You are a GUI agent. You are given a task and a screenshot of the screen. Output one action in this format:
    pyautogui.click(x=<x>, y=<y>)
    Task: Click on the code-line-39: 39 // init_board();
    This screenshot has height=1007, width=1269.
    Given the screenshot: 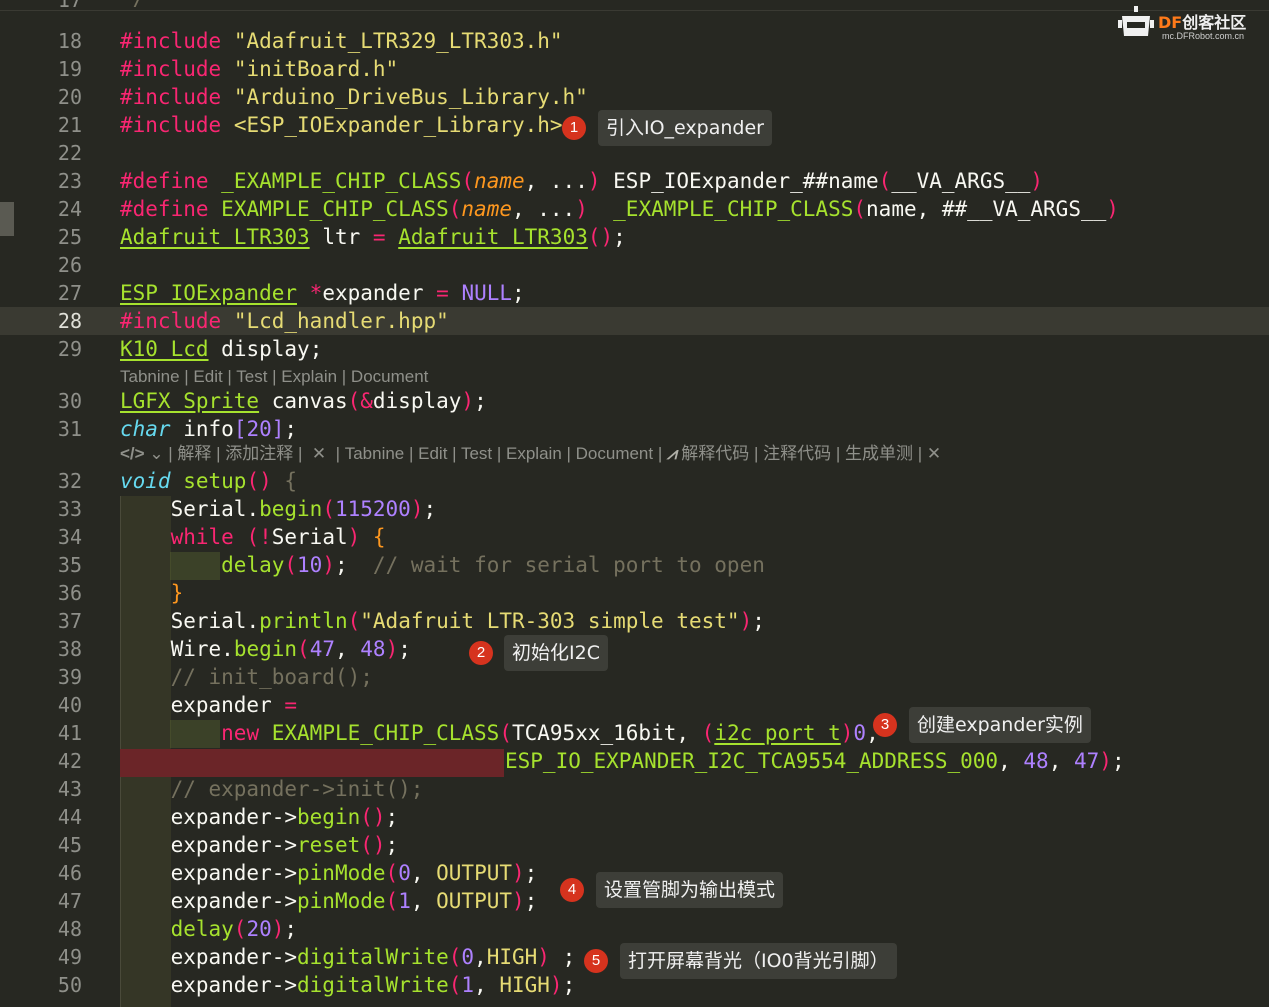 What is the action you would take?
    pyautogui.click(x=634, y=677)
    